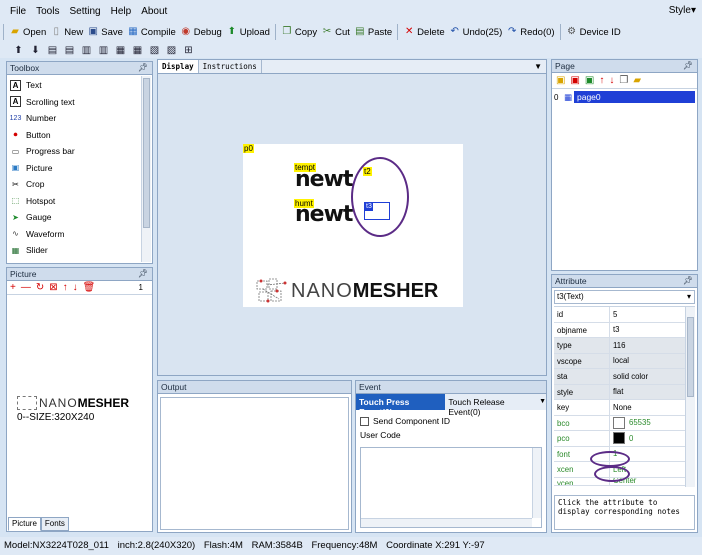 This screenshot has height=555, width=702. Describe the element at coordinates (593, 32) in the screenshot. I see `device-id-button: ⚙ Device ID` at that location.